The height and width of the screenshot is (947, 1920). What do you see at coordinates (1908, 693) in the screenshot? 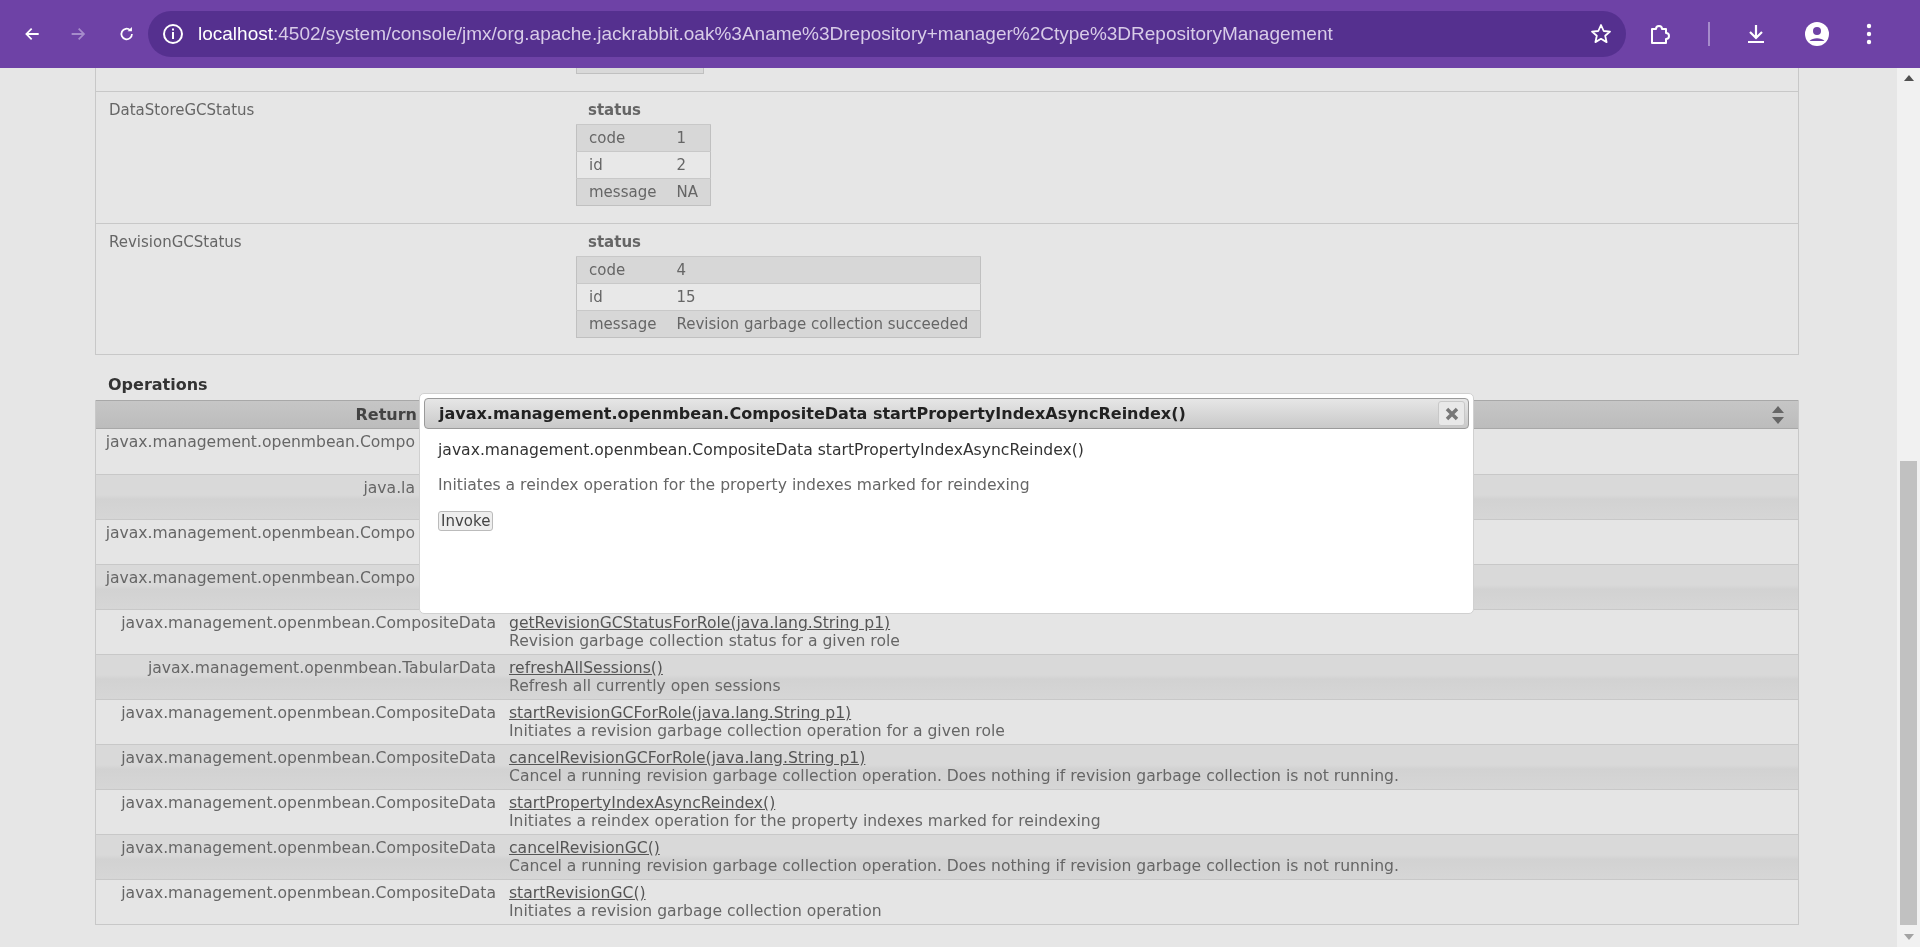
I see `scrollbar-thumb` at bounding box center [1908, 693].